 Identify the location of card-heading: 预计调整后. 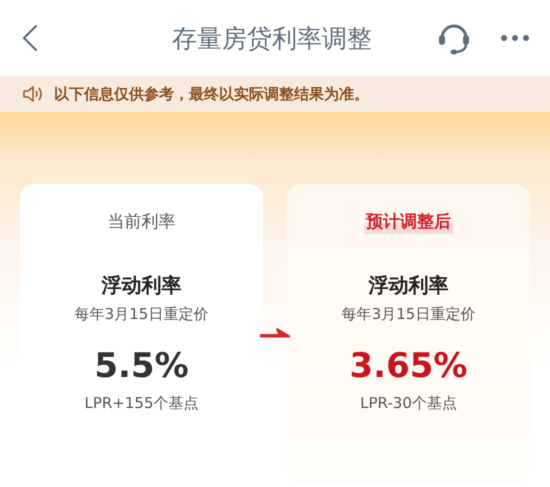
(408, 222).